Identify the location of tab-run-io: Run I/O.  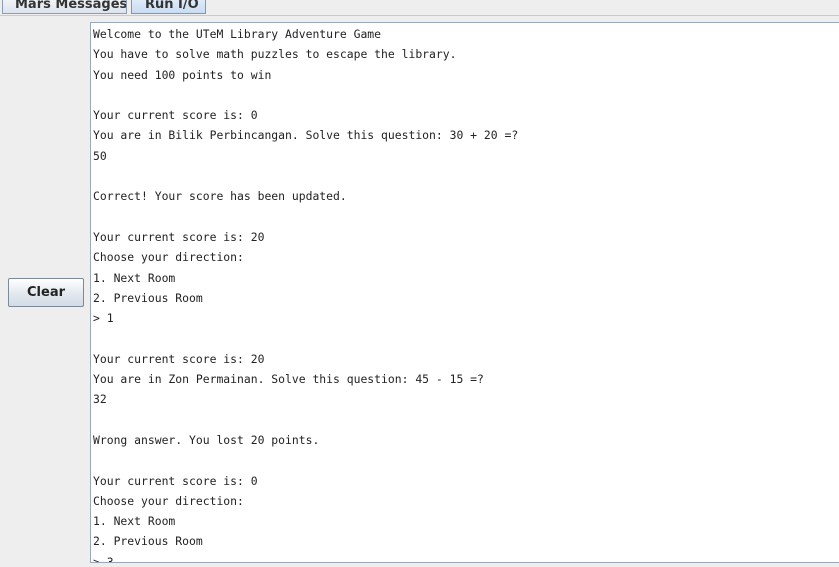
(168, 7).